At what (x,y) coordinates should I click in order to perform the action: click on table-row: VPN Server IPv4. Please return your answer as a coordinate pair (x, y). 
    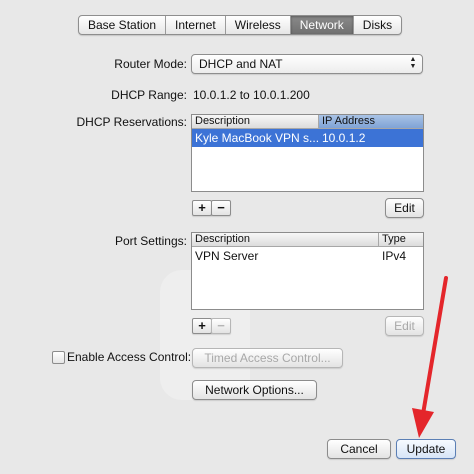
    Looking at the image, I should click on (307, 256).